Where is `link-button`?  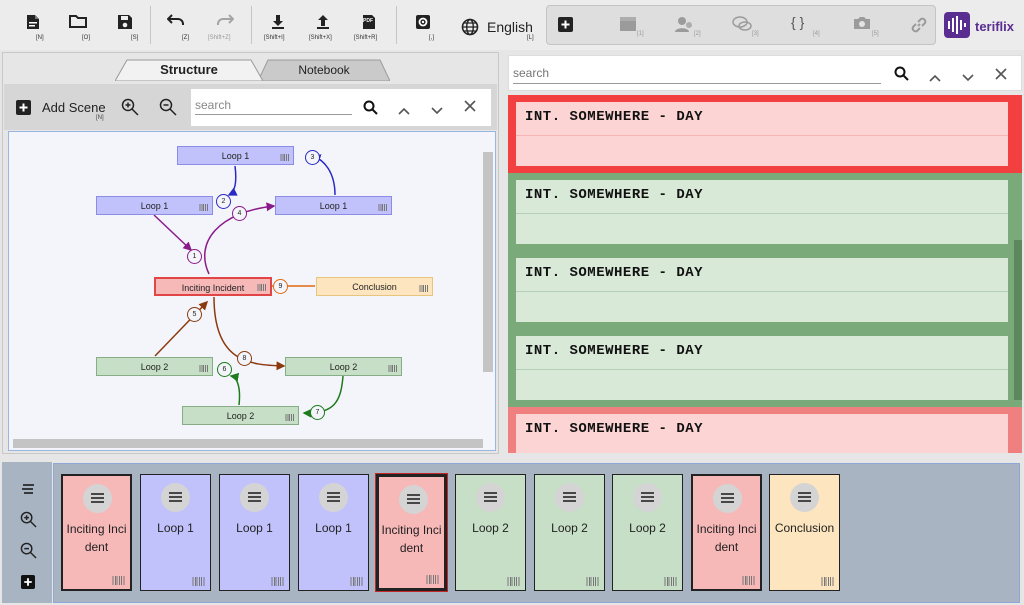 link-button is located at coordinates (919, 27).